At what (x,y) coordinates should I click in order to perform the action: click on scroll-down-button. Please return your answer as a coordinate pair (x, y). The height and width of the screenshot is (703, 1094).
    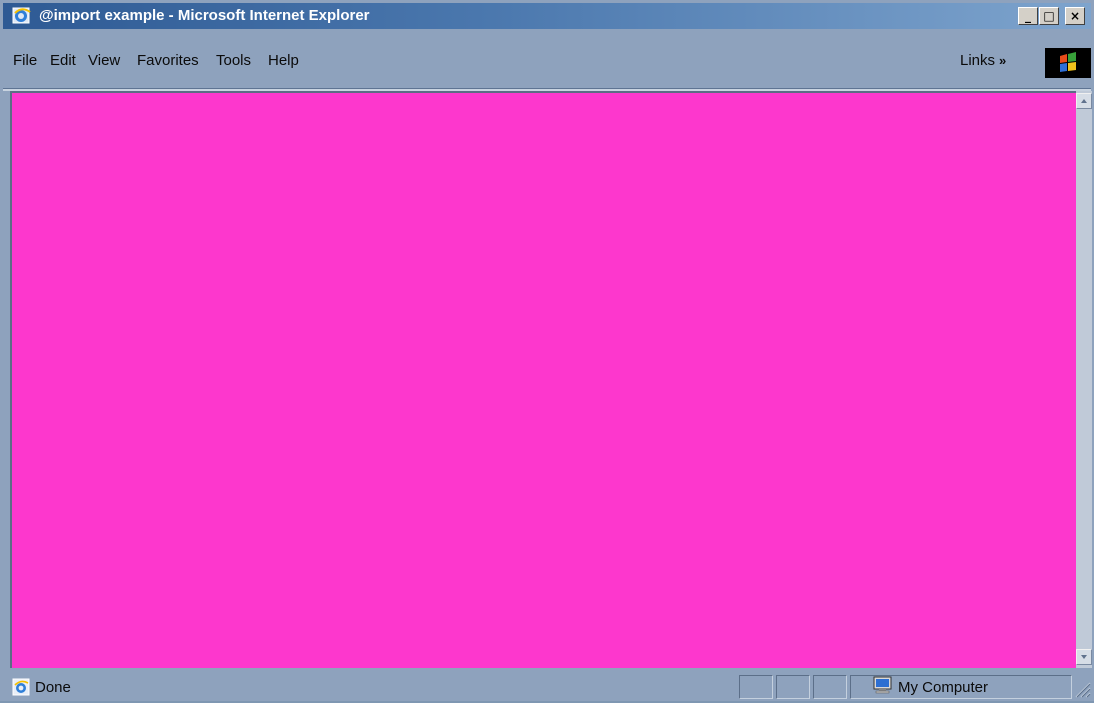
    Looking at the image, I should click on (1084, 657).